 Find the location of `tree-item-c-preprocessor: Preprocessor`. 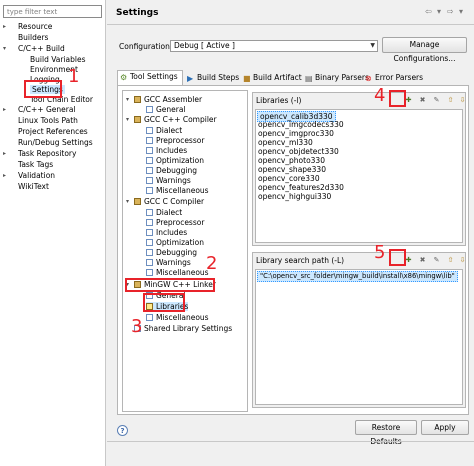

tree-item-c-preprocessor: Preprocessor is located at coordinates (175, 222).